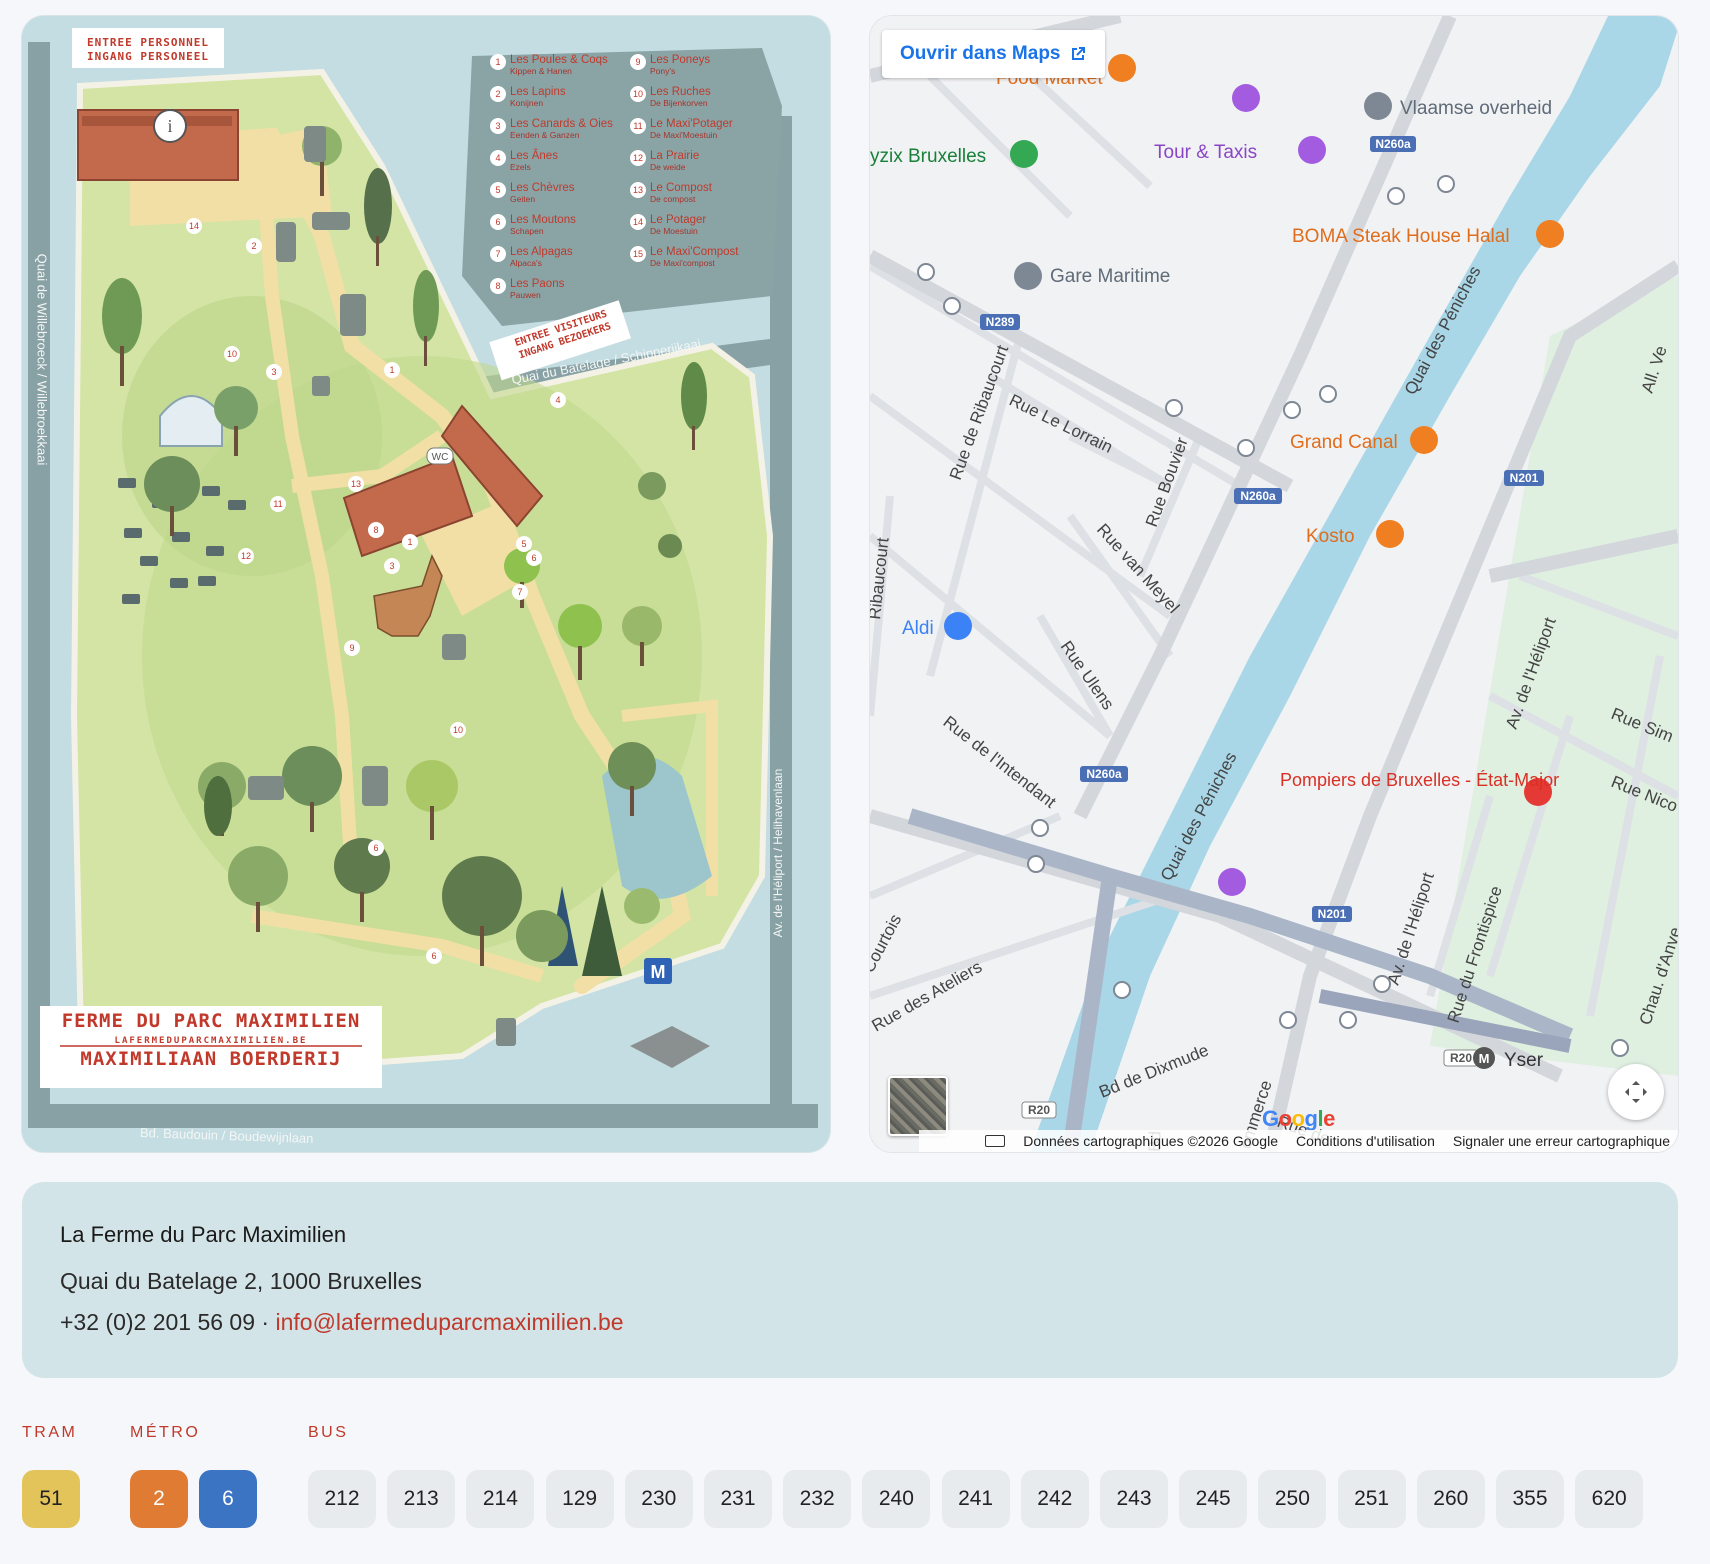  Describe the element at coordinates (169, 126) in the screenshot. I see `svg-text: i` at that location.